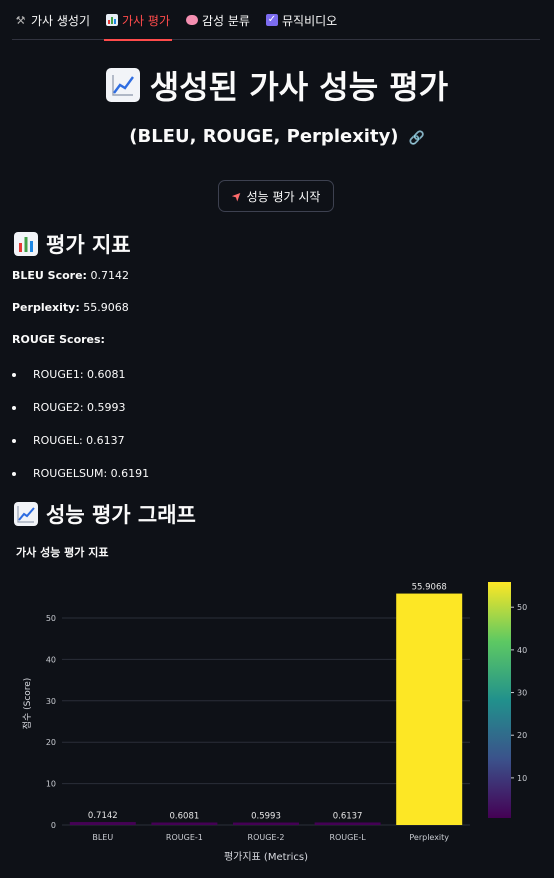 Image resolution: width=554 pixels, height=878 pixels. I want to click on page-title: 생성된 가사 성능 평가, so click(277, 85).